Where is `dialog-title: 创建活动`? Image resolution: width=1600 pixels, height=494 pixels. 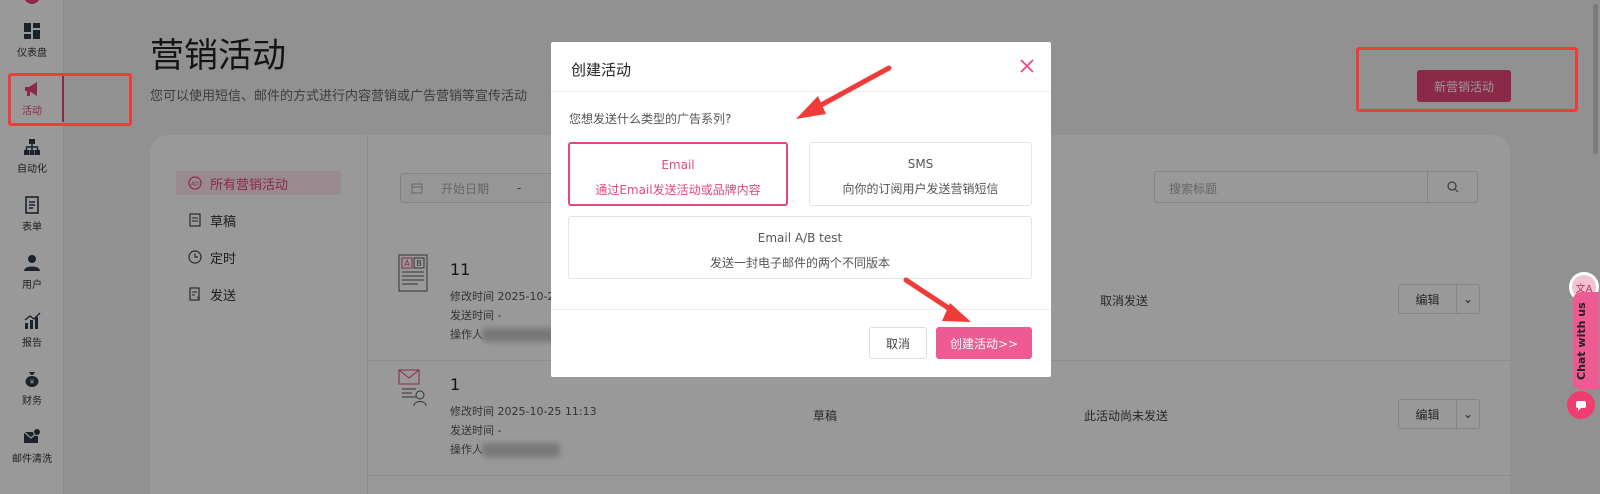
dialog-title: 创建活动 is located at coordinates (601, 70).